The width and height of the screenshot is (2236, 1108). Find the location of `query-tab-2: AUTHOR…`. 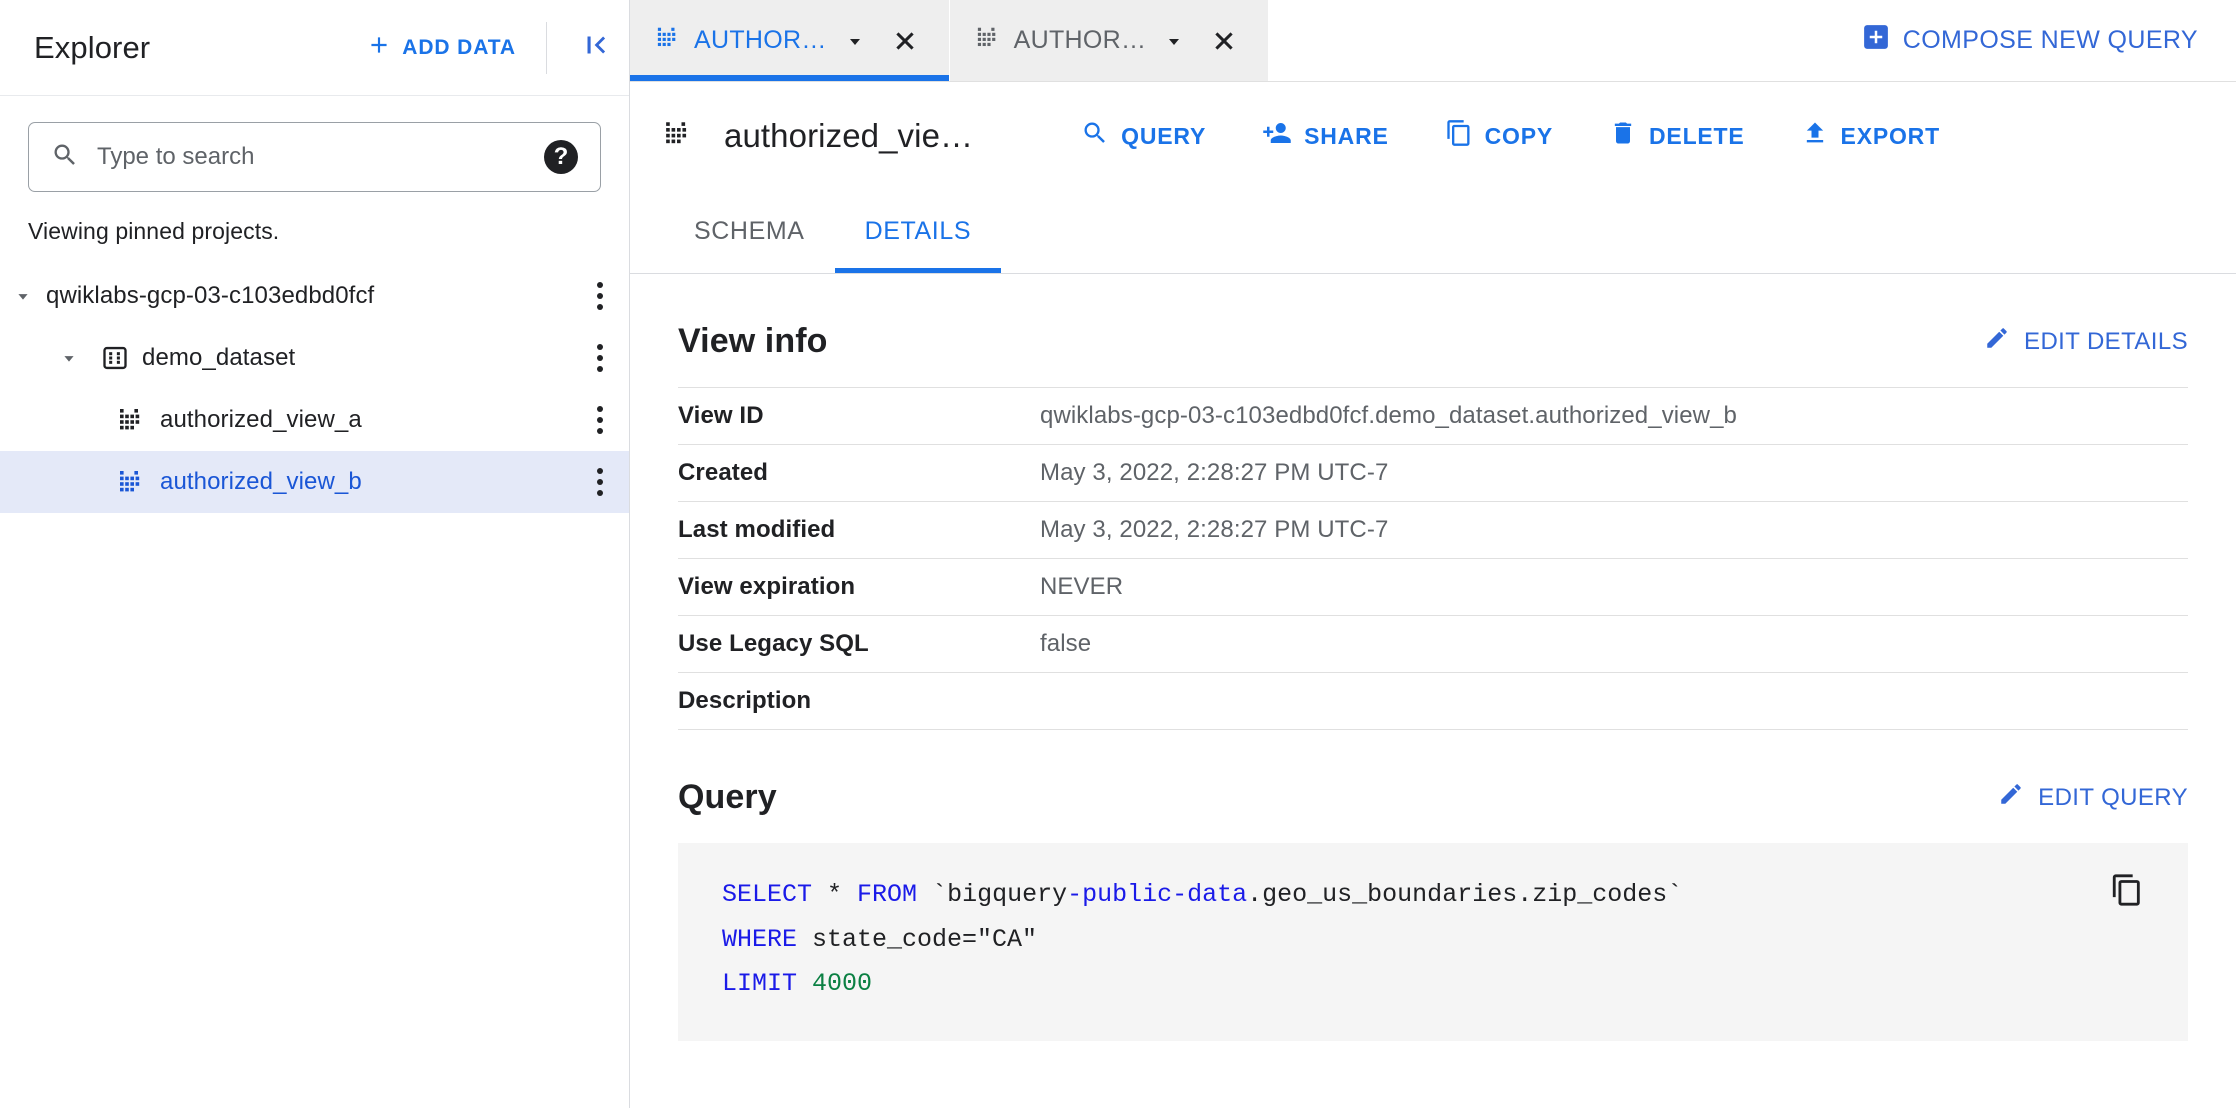

query-tab-2: AUTHOR… is located at coordinates (1109, 40).